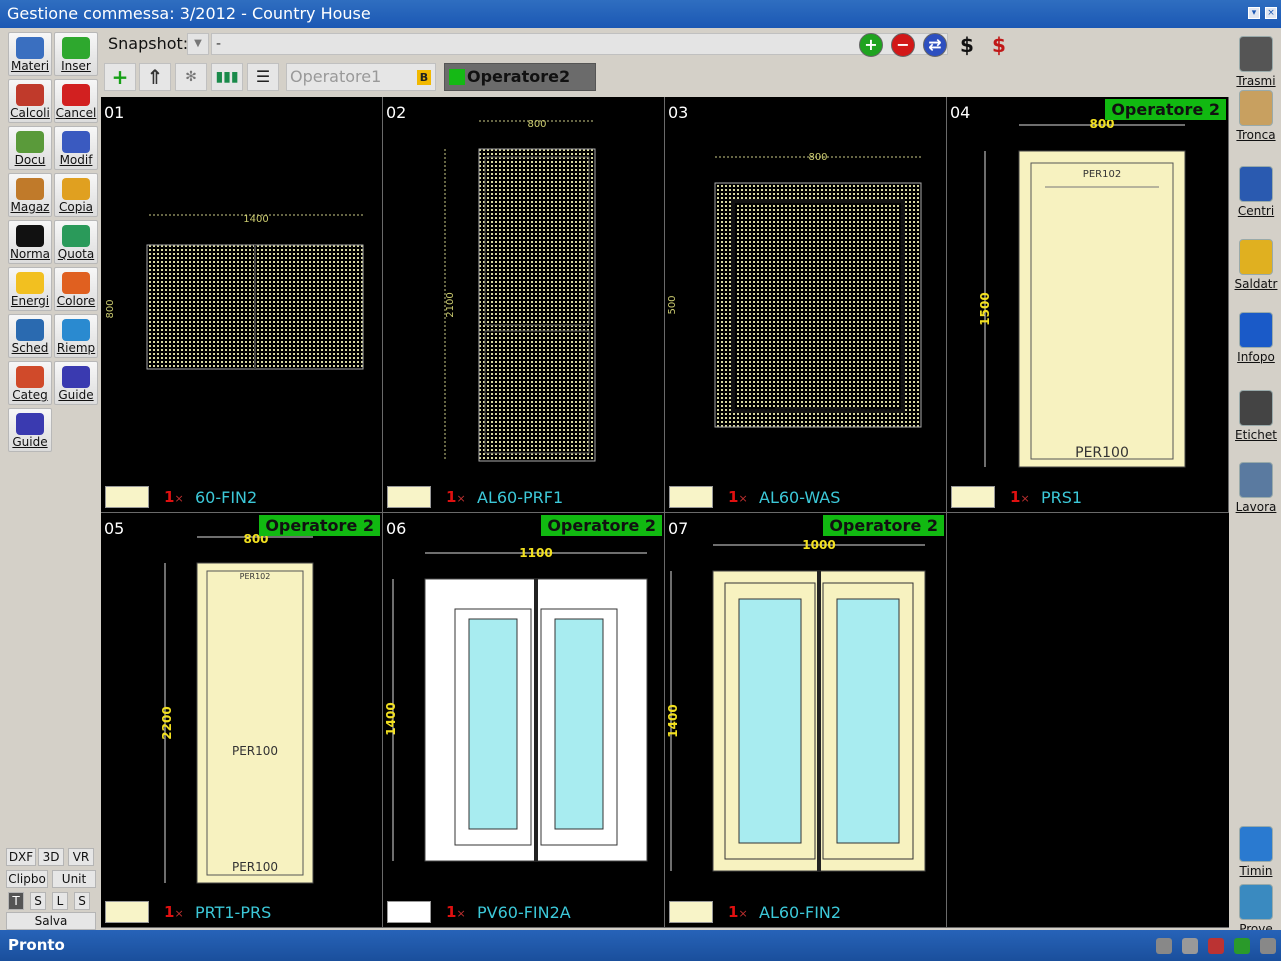 The image size is (1281, 961). Describe the element at coordinates (38, 901) in the screenshot. I see `s-button: S` at that location.